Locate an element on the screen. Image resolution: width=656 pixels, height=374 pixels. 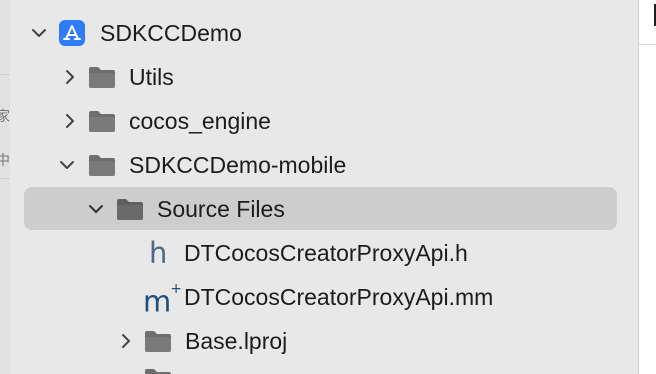
tree-row-base-lproj: Base.lproj is located at coordinates (324, 341).